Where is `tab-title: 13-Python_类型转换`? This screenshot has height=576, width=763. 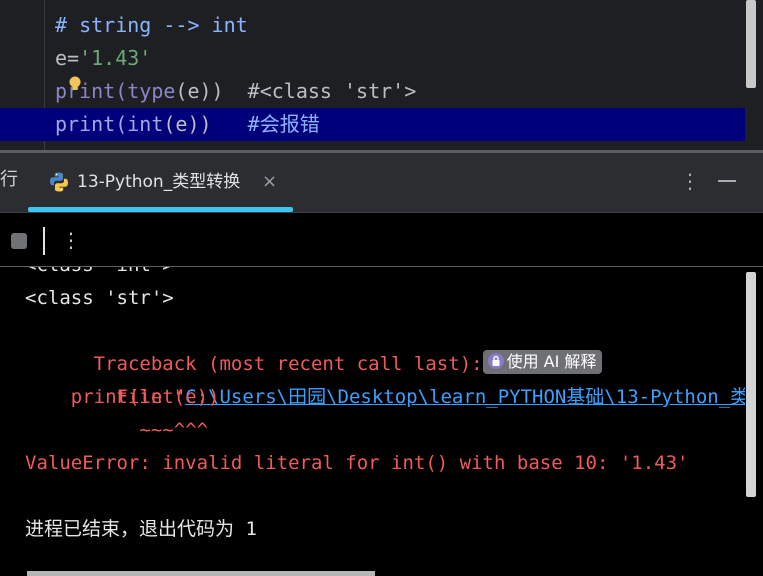
tab-title: 13-Python_类型转换 is located at coordinates (159, 182).